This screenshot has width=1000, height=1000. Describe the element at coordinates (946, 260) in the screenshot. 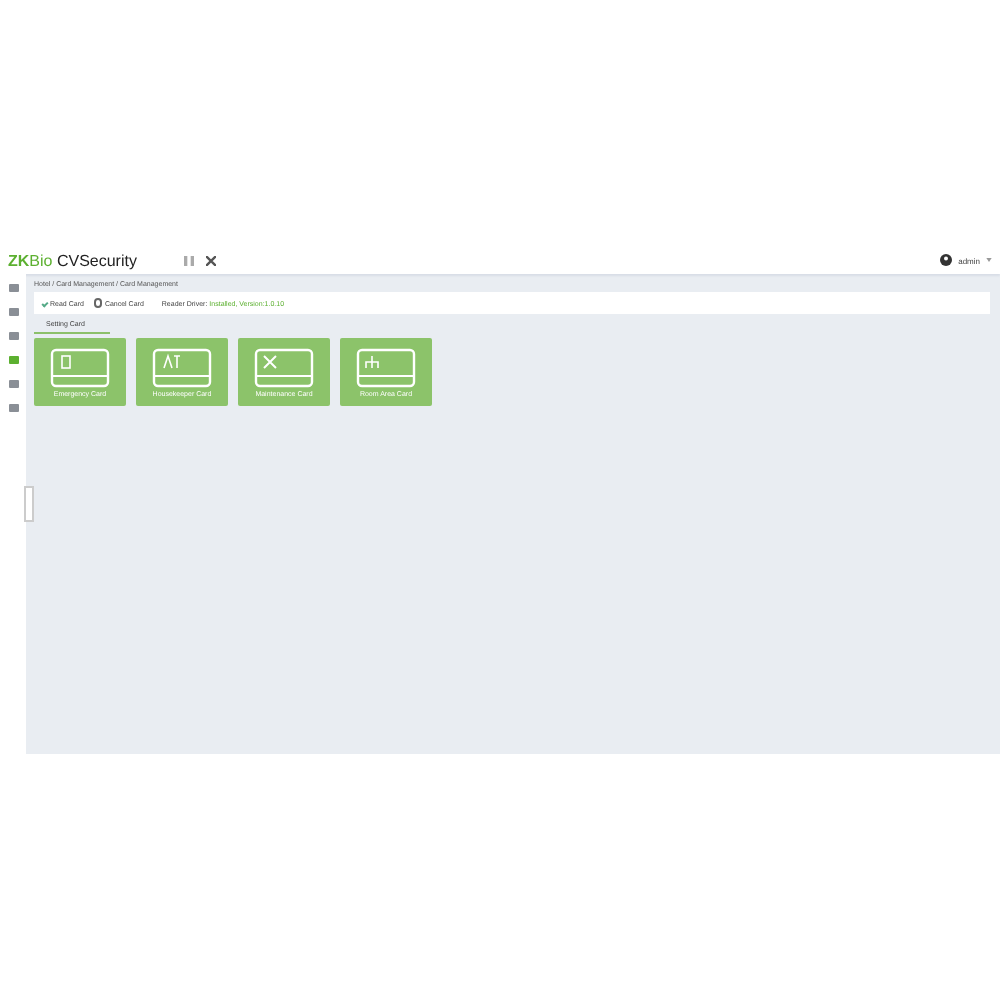

I see `user-icon` at that location.